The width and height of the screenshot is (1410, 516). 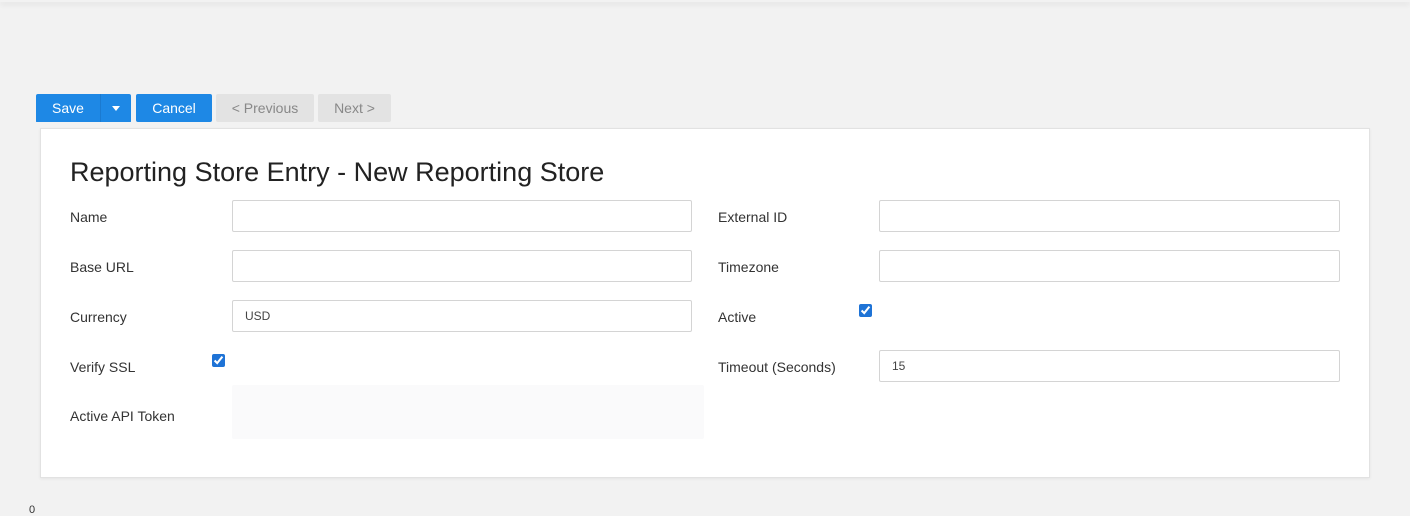 What do you see at coordinates (354, 108) in the screenshot?
I see `next-button: Next >` at bounding box center [354, 108].